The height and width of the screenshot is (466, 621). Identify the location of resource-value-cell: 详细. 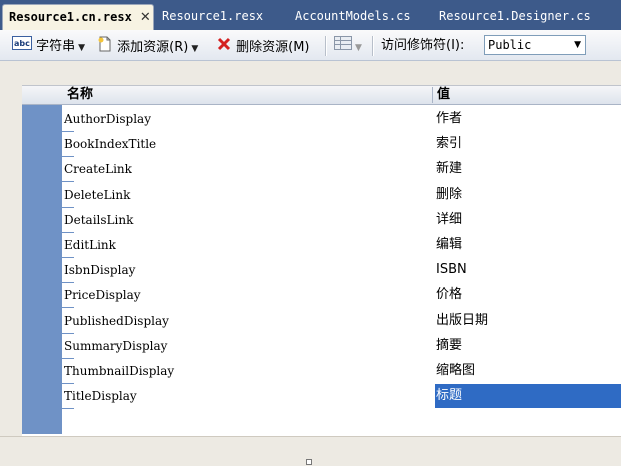
(528, 220).